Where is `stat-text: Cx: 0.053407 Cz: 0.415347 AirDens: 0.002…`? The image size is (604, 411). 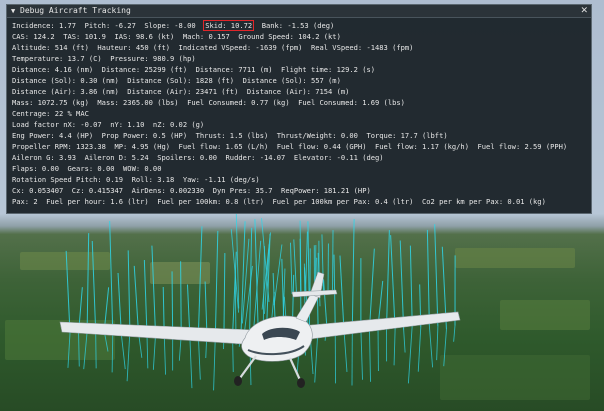
stat-text: Cx: 0.053407 Cz: 0.415347 AirDens: 0.002… is located at coordinates (191, 190).